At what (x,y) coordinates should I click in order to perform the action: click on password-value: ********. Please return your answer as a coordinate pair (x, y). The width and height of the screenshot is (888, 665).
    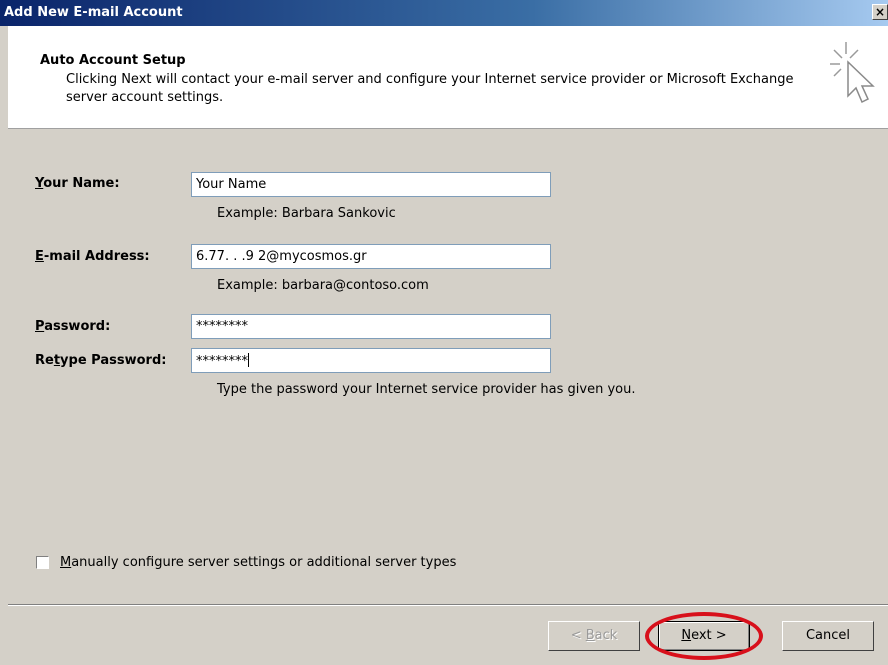
    Looking at the image, I should click on (222, 326).